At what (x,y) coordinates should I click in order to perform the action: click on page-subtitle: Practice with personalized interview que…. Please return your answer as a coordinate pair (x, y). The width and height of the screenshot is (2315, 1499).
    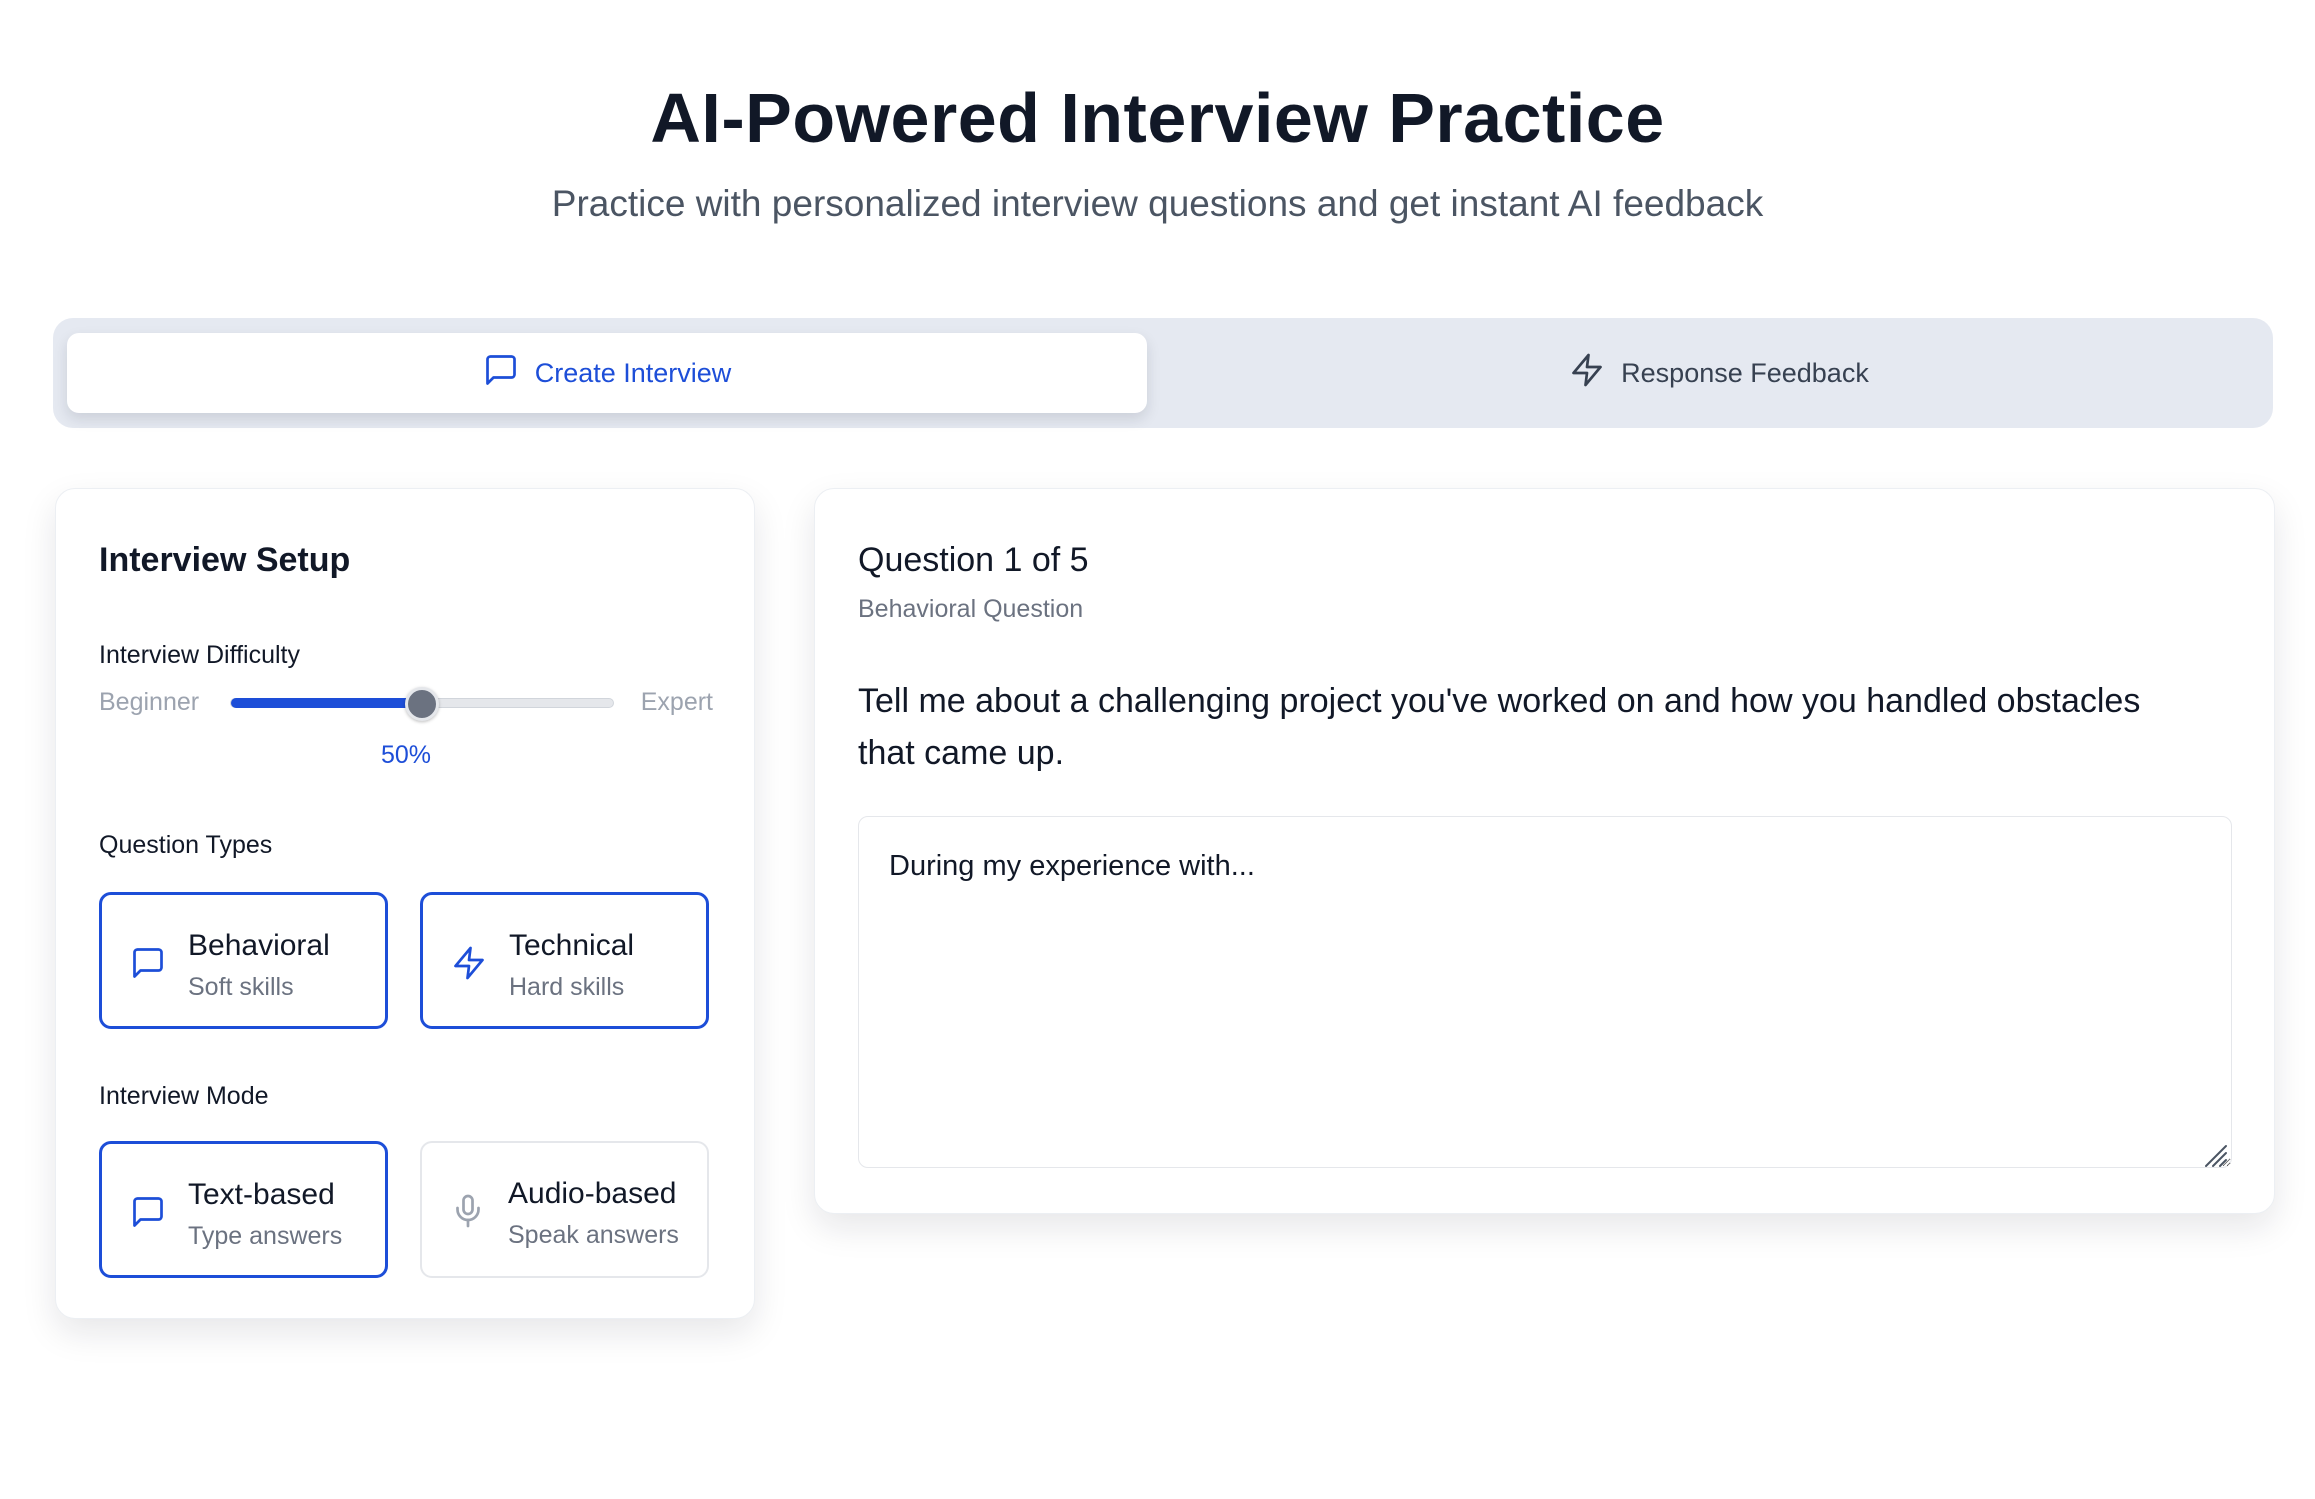
    Looking at the image, I should click on (1157, 203).